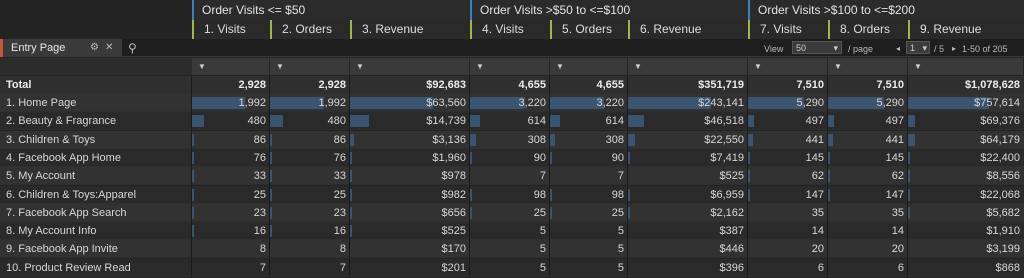  What do you see at coordinates (731, 176) in the screenshot?
I see `metric-value: $525` at bounding box center [731, 176].